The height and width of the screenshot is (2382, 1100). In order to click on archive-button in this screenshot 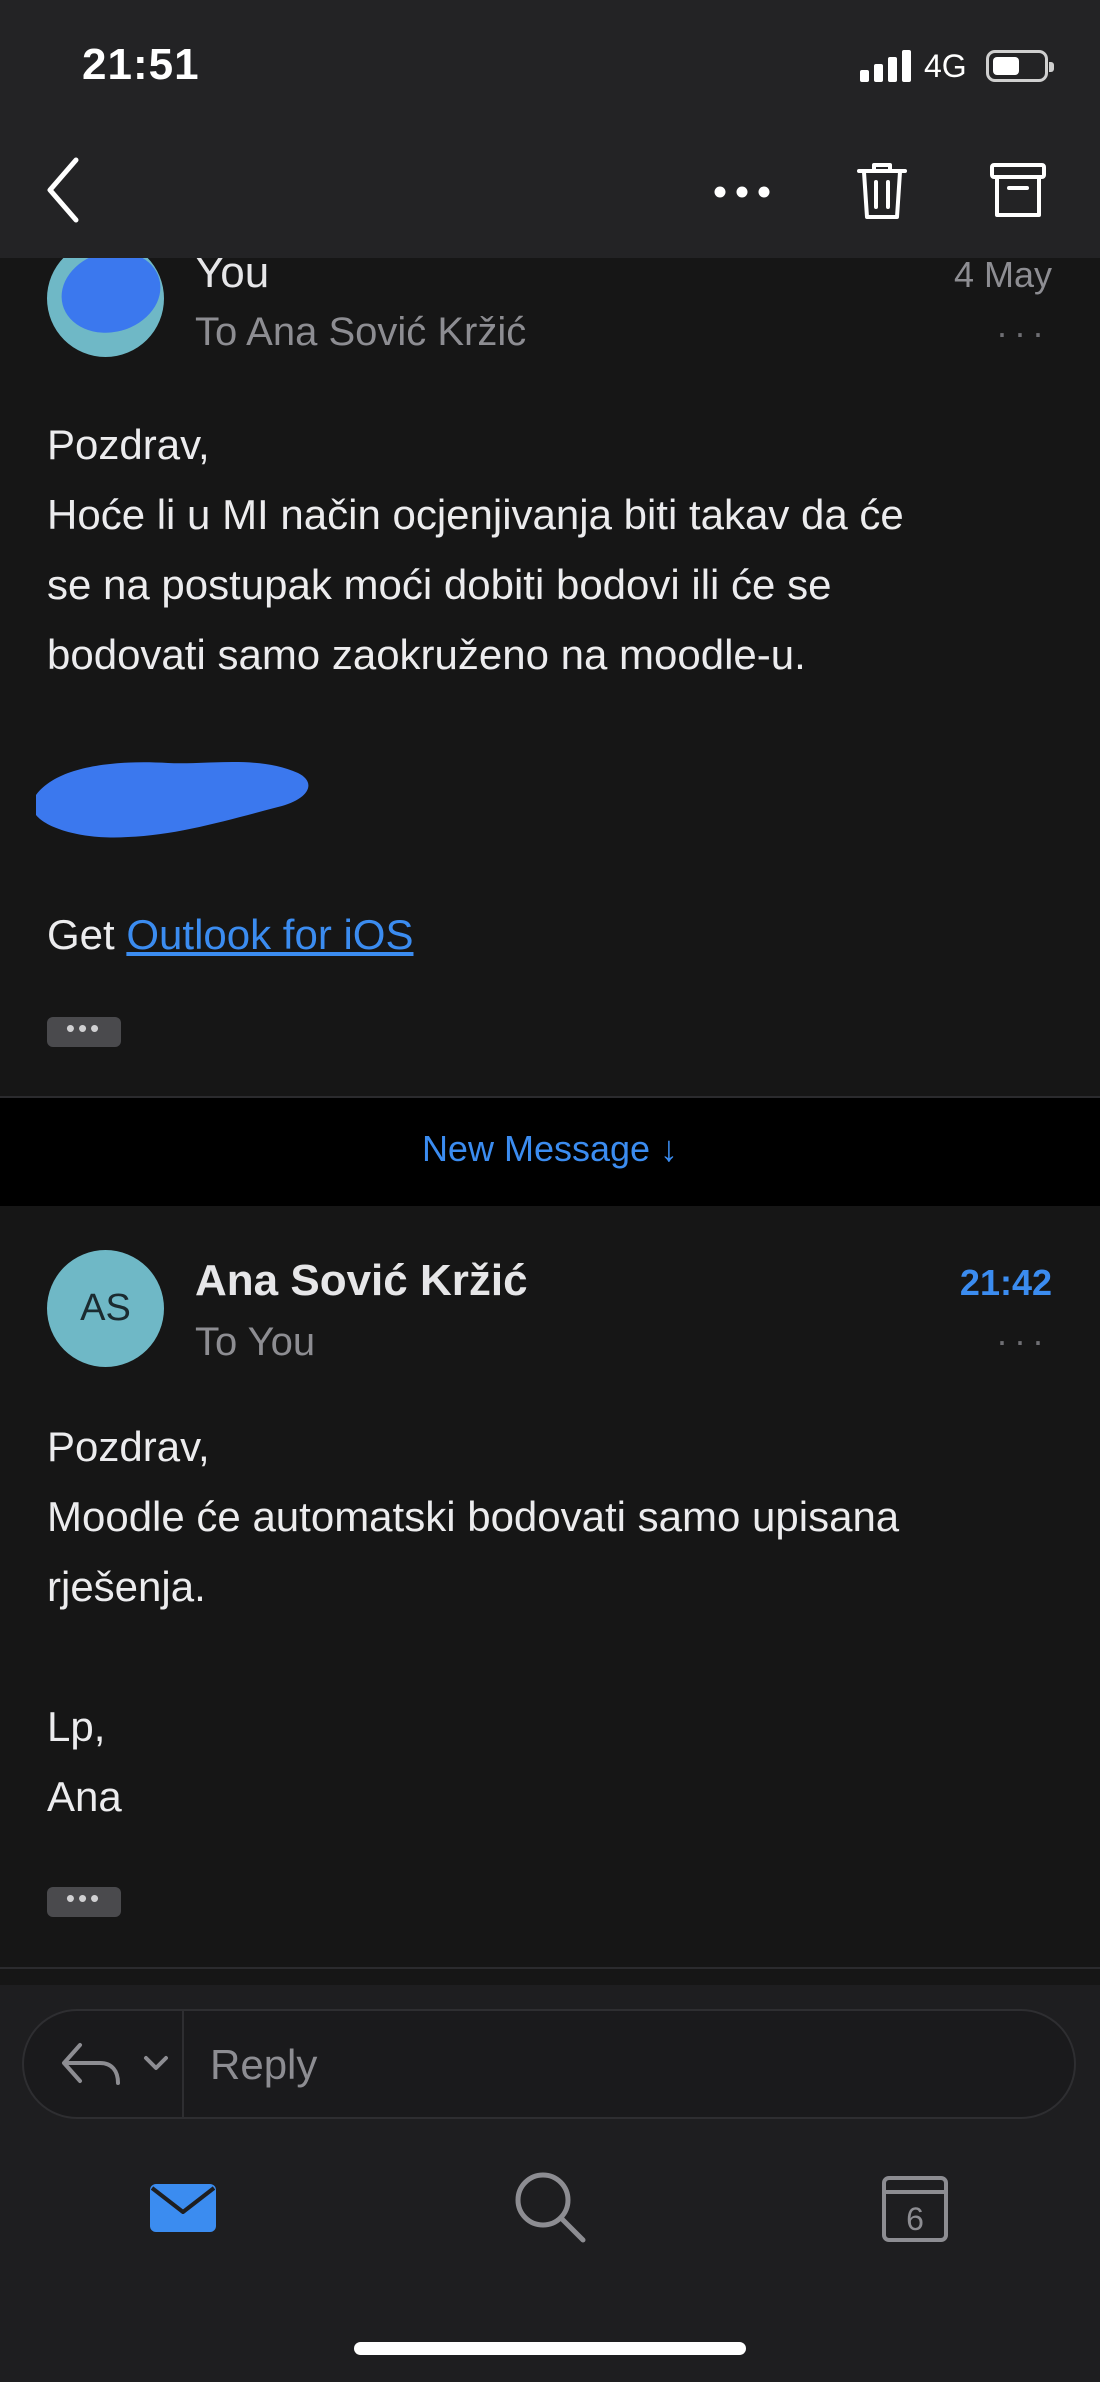, I will do `click(1018, 190)`.